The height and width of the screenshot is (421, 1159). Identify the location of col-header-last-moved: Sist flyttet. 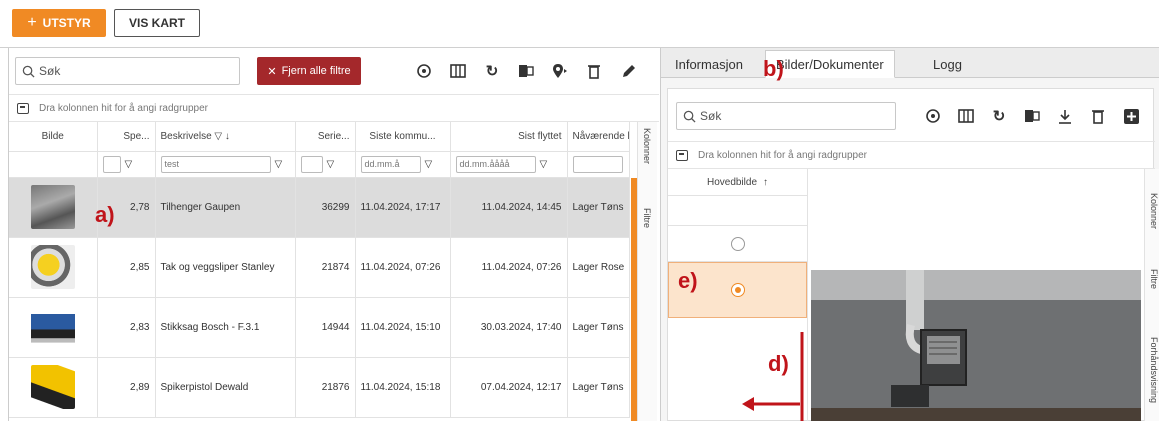
(509, 137).